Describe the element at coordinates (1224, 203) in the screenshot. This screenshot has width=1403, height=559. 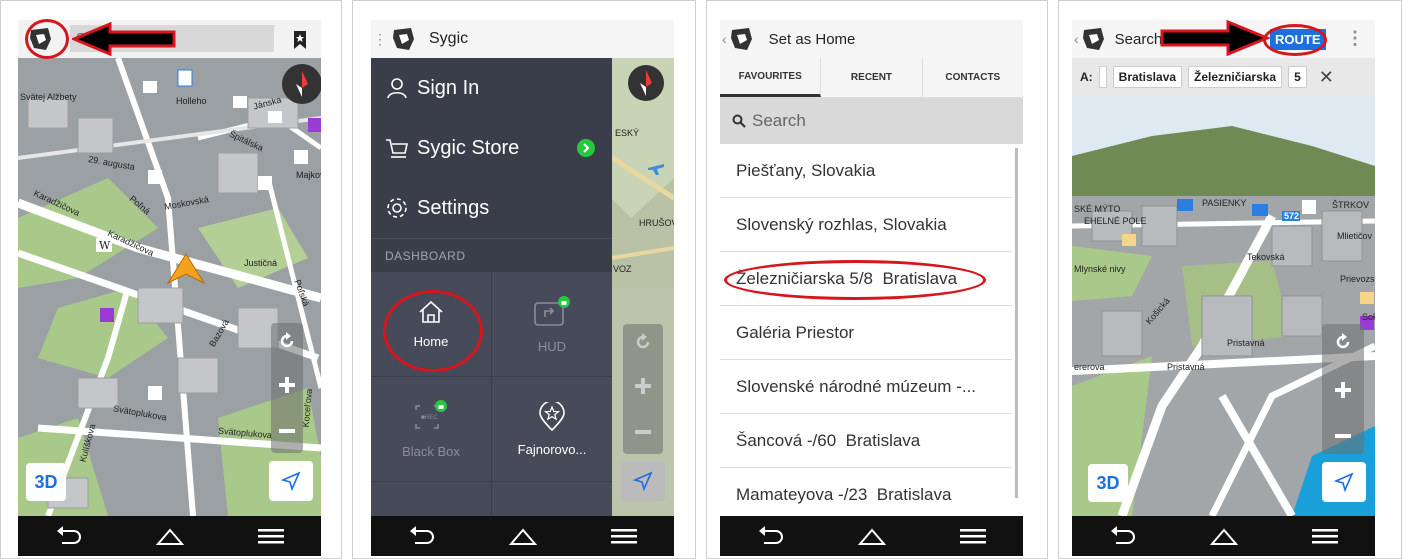
I see `map-label: PASIENKY` at that location.